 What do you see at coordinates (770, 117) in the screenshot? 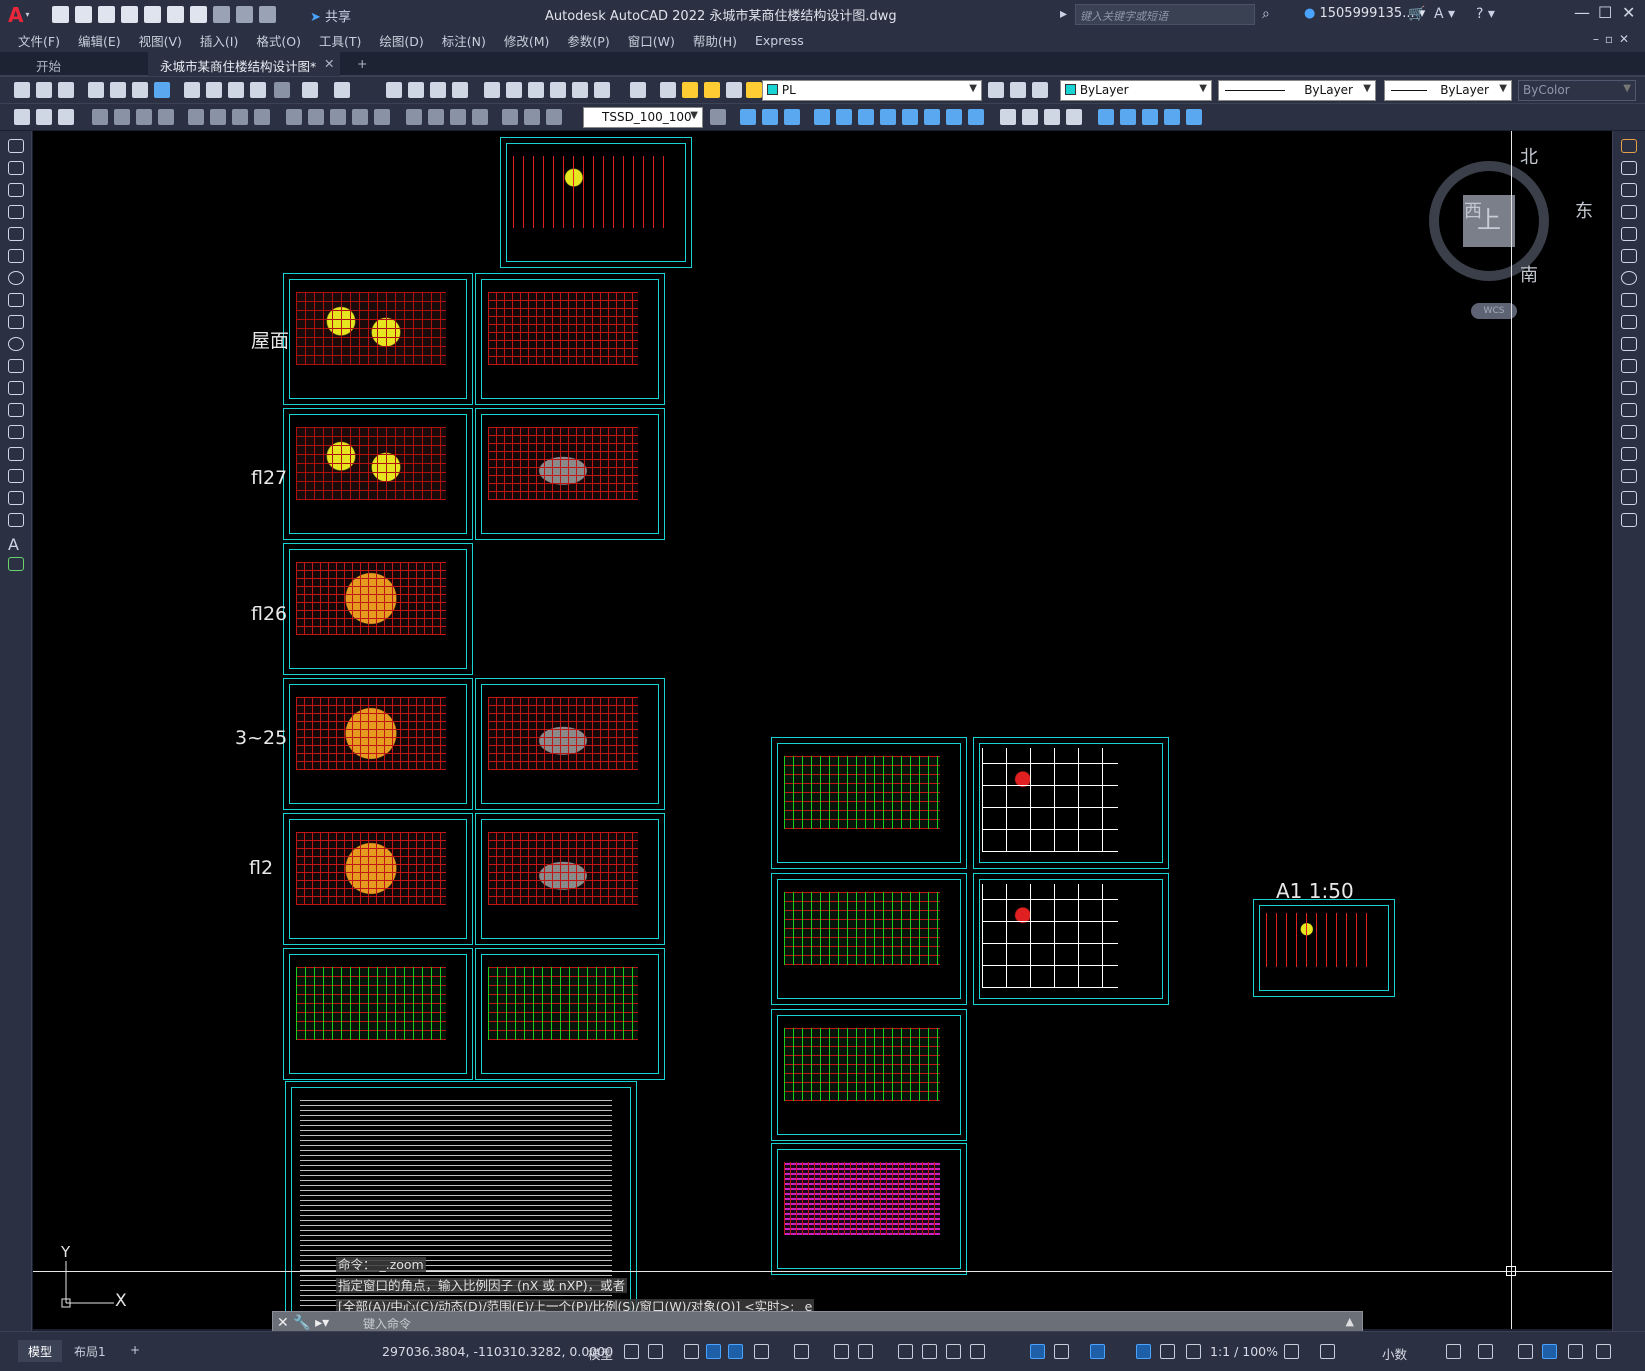
I see `subtract-icon` at bounding box center [770, 117].